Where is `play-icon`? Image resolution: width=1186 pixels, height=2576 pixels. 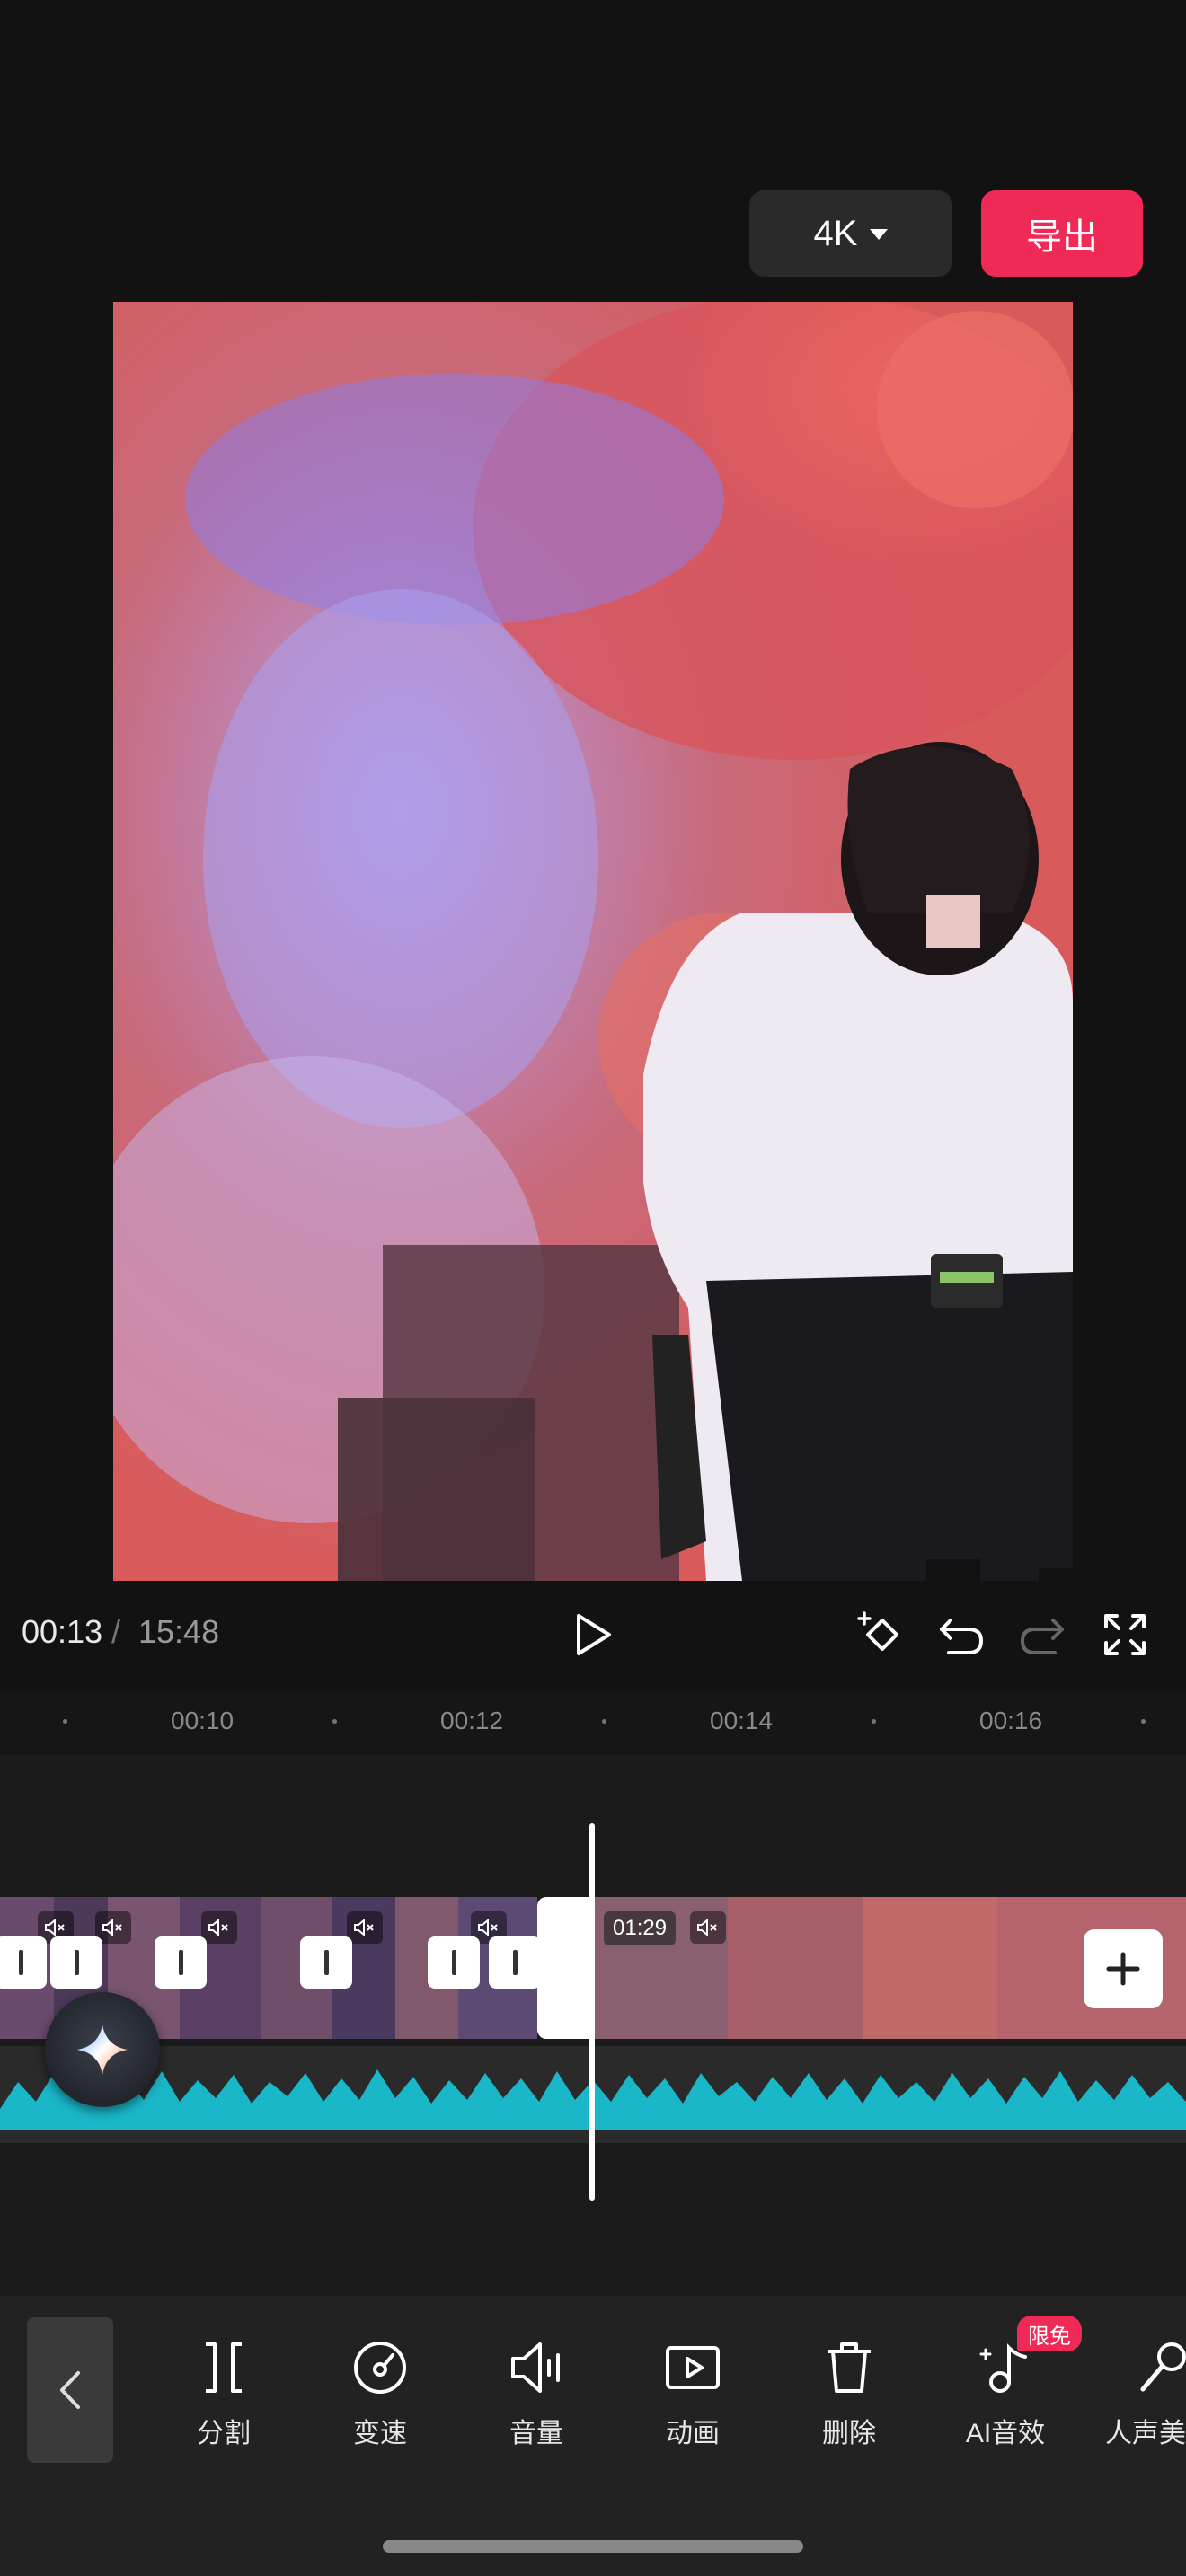 play-icon is located at coordinates (594, 1634).